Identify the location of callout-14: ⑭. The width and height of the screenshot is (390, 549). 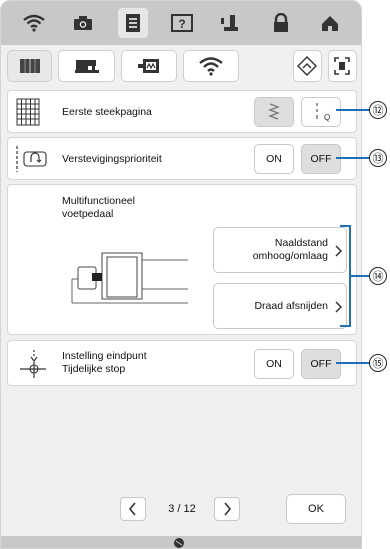
(378, 276).